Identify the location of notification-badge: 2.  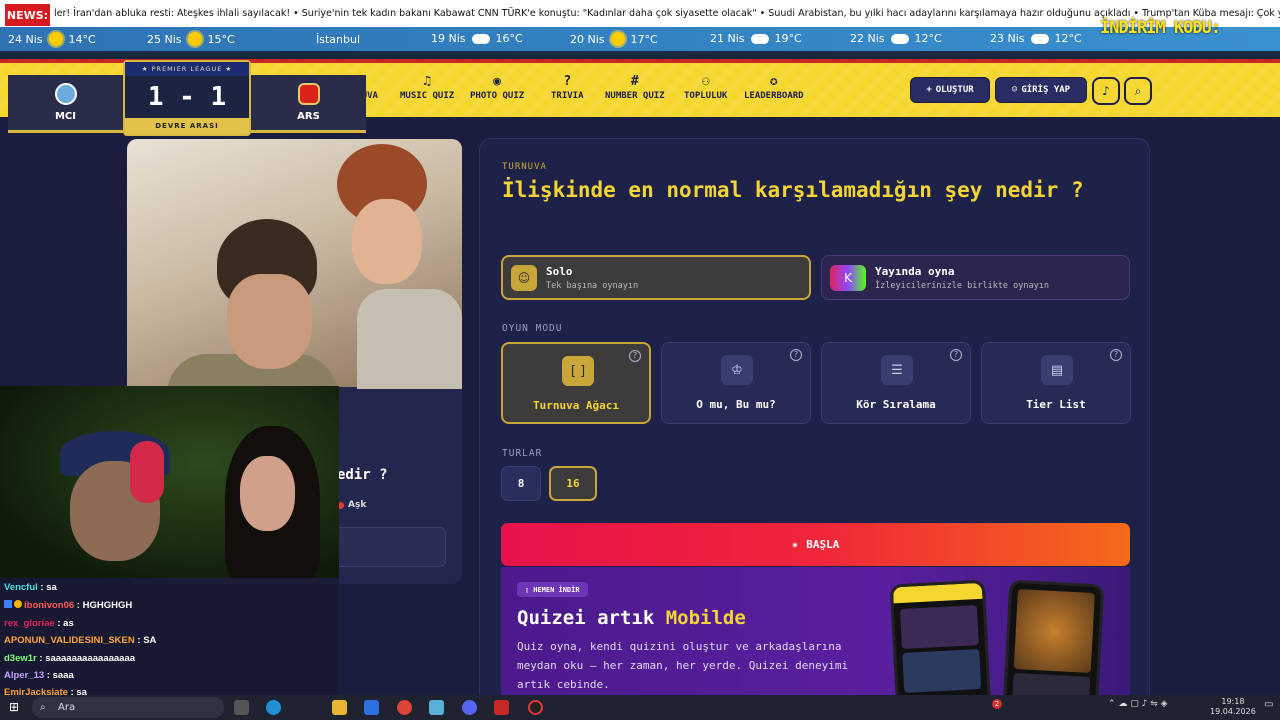
(997, 704).